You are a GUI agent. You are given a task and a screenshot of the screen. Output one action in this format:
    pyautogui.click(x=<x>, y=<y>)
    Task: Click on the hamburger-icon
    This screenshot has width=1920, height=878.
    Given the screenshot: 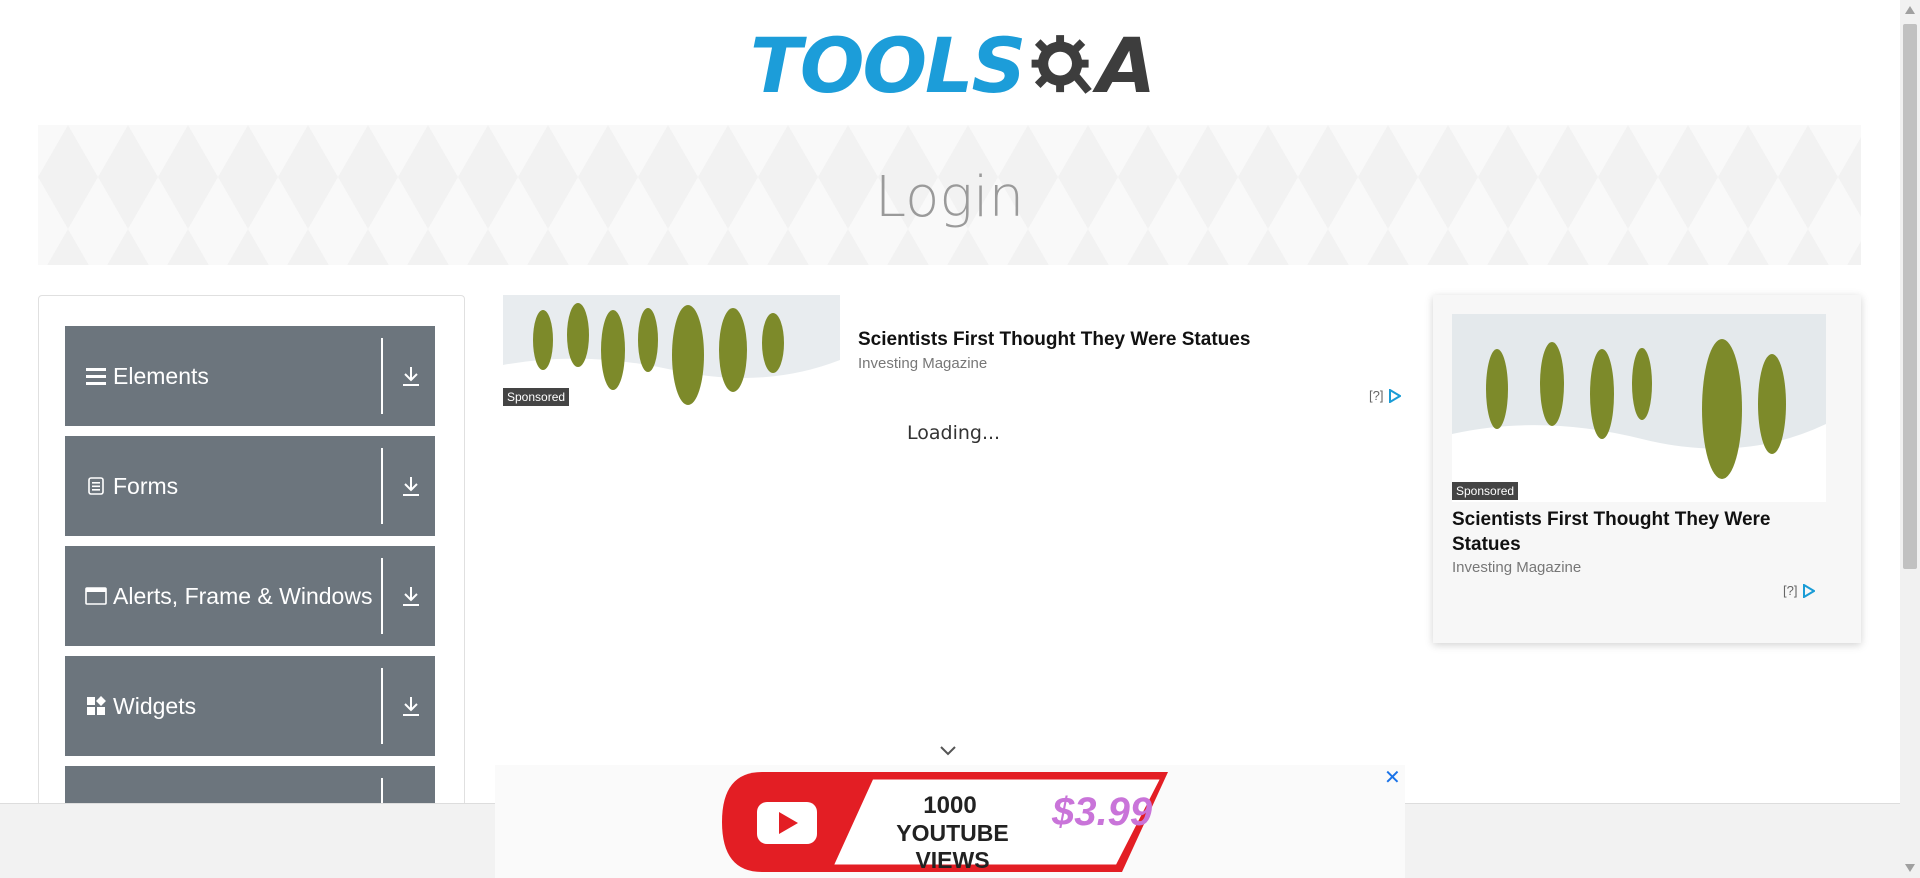 What is the action you would take?
    pyautogui.click(x=96, y=376)
    